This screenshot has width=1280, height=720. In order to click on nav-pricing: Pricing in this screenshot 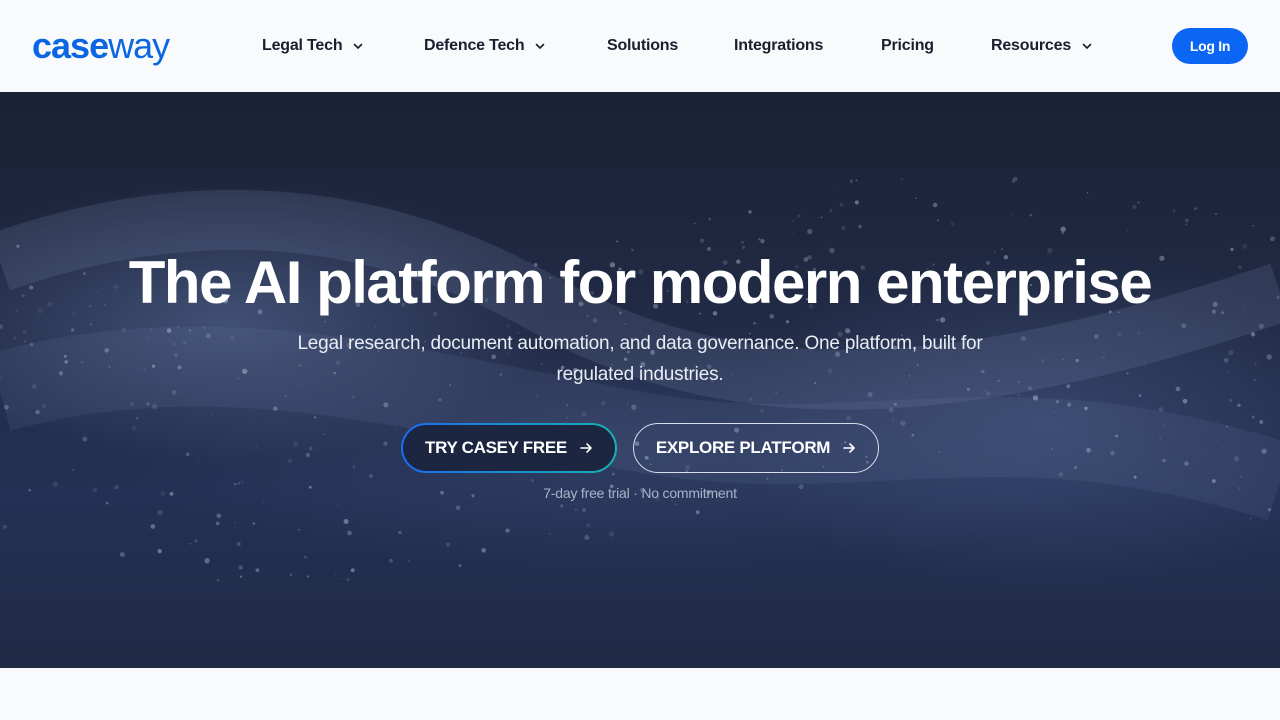, I will do `click(907, 46)`.